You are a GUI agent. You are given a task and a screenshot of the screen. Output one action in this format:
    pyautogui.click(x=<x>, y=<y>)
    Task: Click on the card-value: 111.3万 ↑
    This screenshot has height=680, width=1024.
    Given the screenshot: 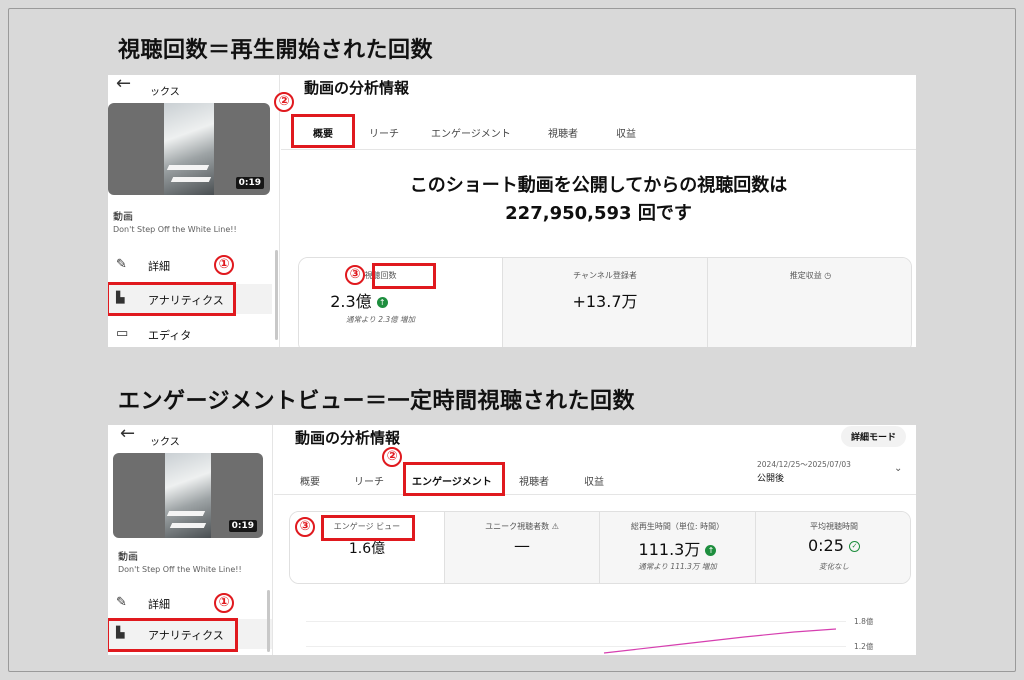 What is the action you would take?
    pyautogui.click(x=677, y=548)
    